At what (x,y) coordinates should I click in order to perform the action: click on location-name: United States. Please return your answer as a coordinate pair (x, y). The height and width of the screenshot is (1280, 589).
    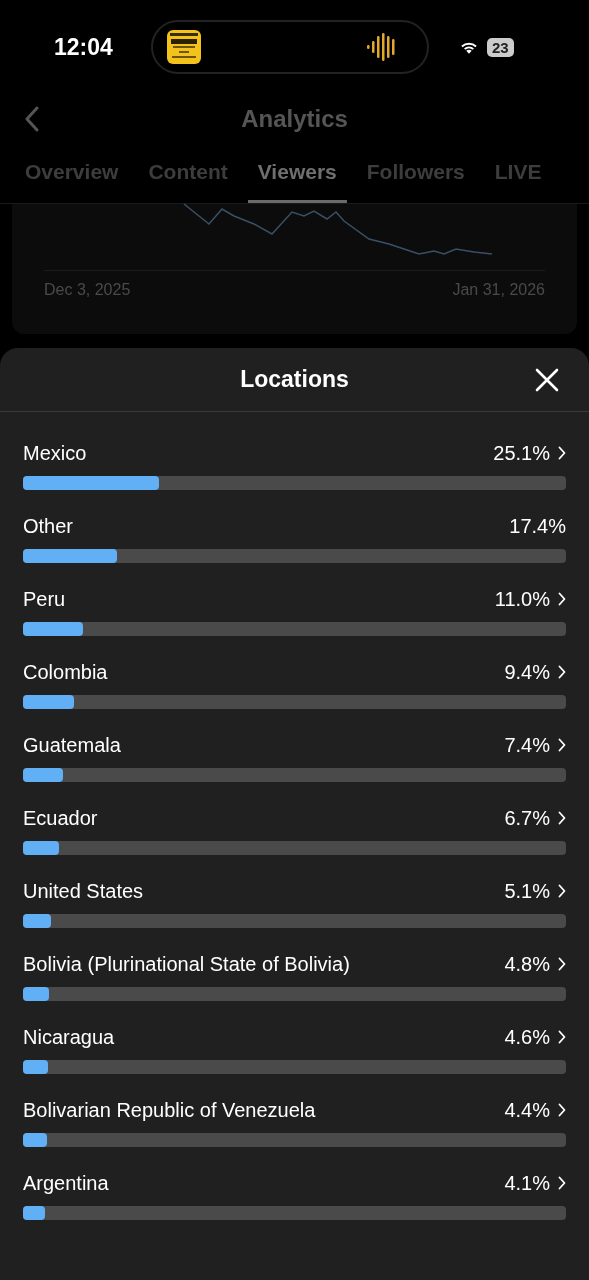
    Looking at the image, I should click on (84, 891).